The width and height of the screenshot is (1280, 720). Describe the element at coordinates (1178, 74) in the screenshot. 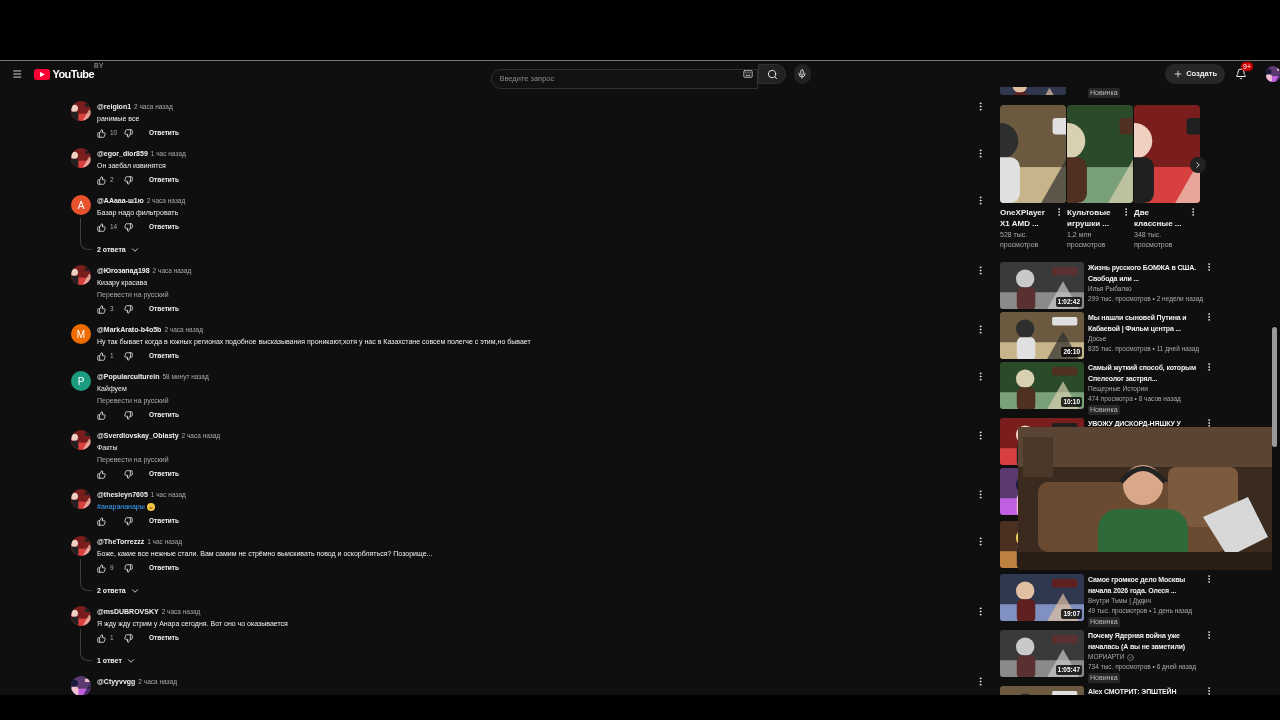

I see `plus-icon` at that location.